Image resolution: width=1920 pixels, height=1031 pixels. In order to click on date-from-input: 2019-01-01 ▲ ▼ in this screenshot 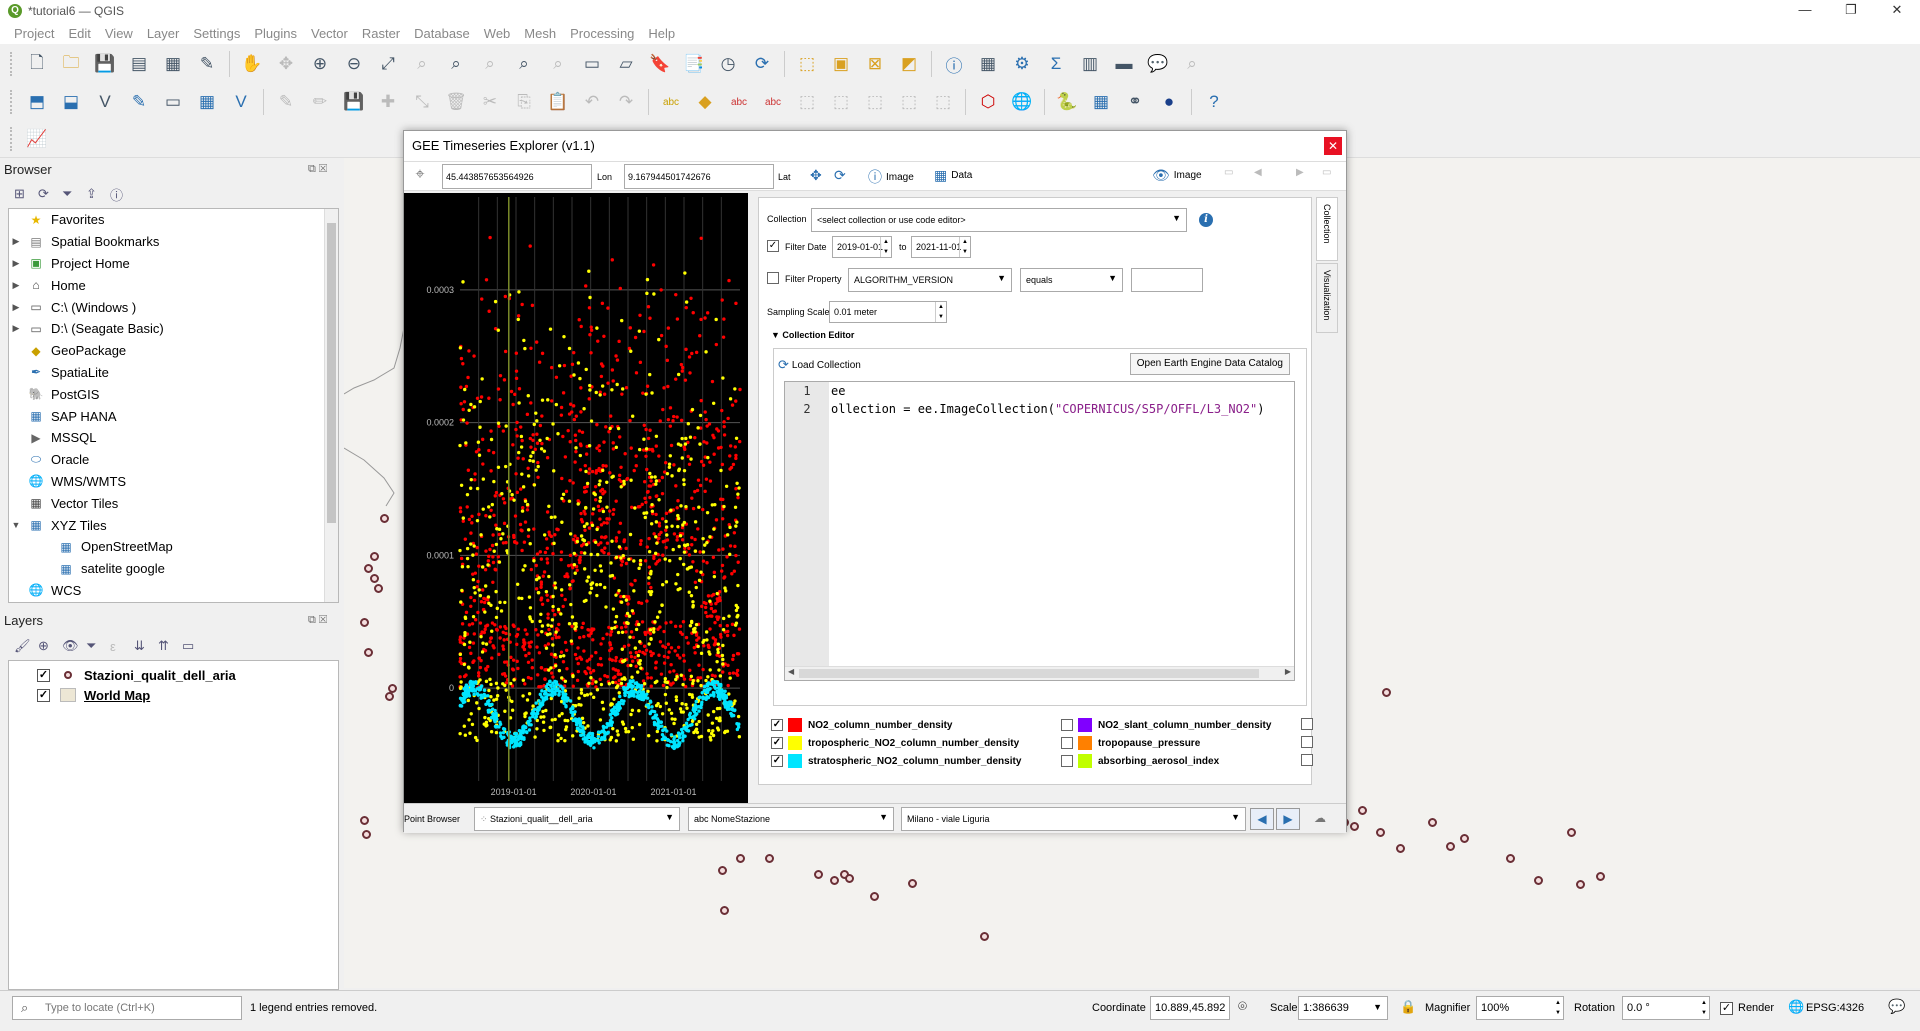, I will do `click(862, 247)`.